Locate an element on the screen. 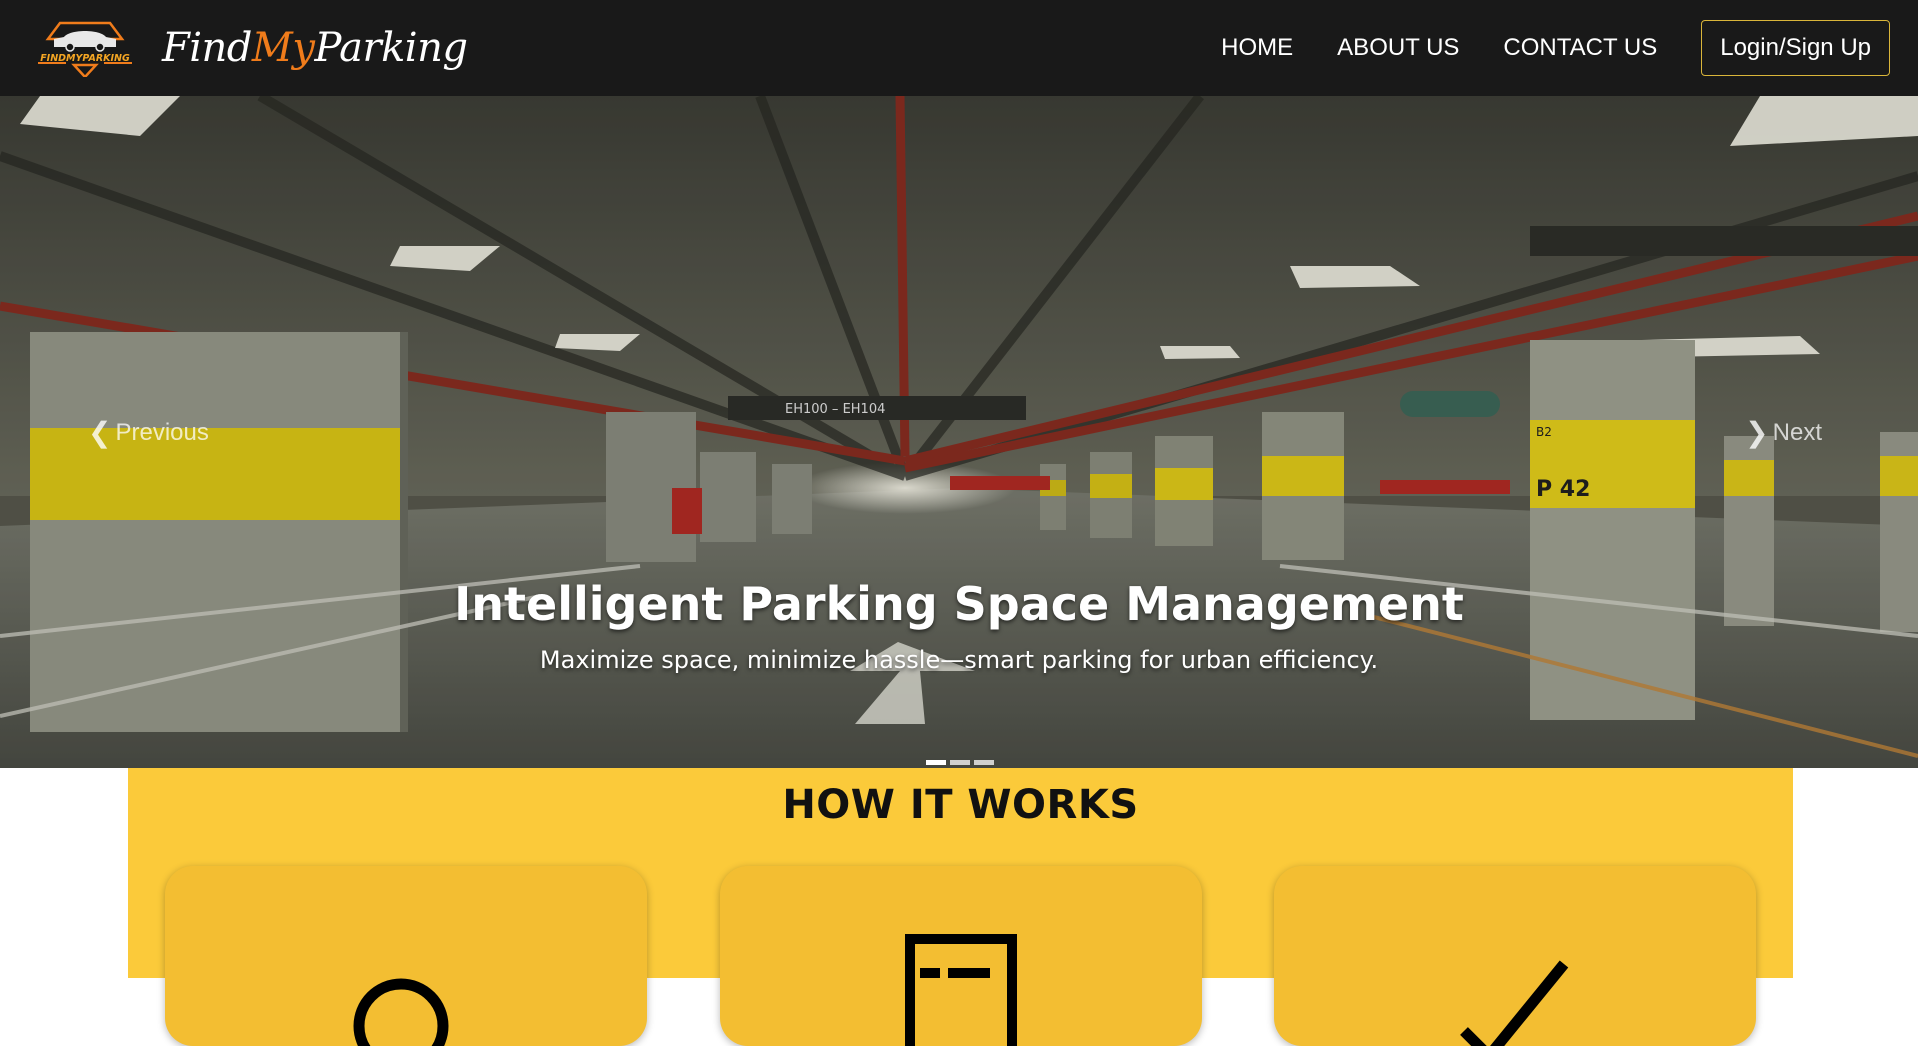 The width and height of the screenshot is (1918, 1046). findmyparking-logo: FINDMYPARKING is located at coordinates (85, 48).